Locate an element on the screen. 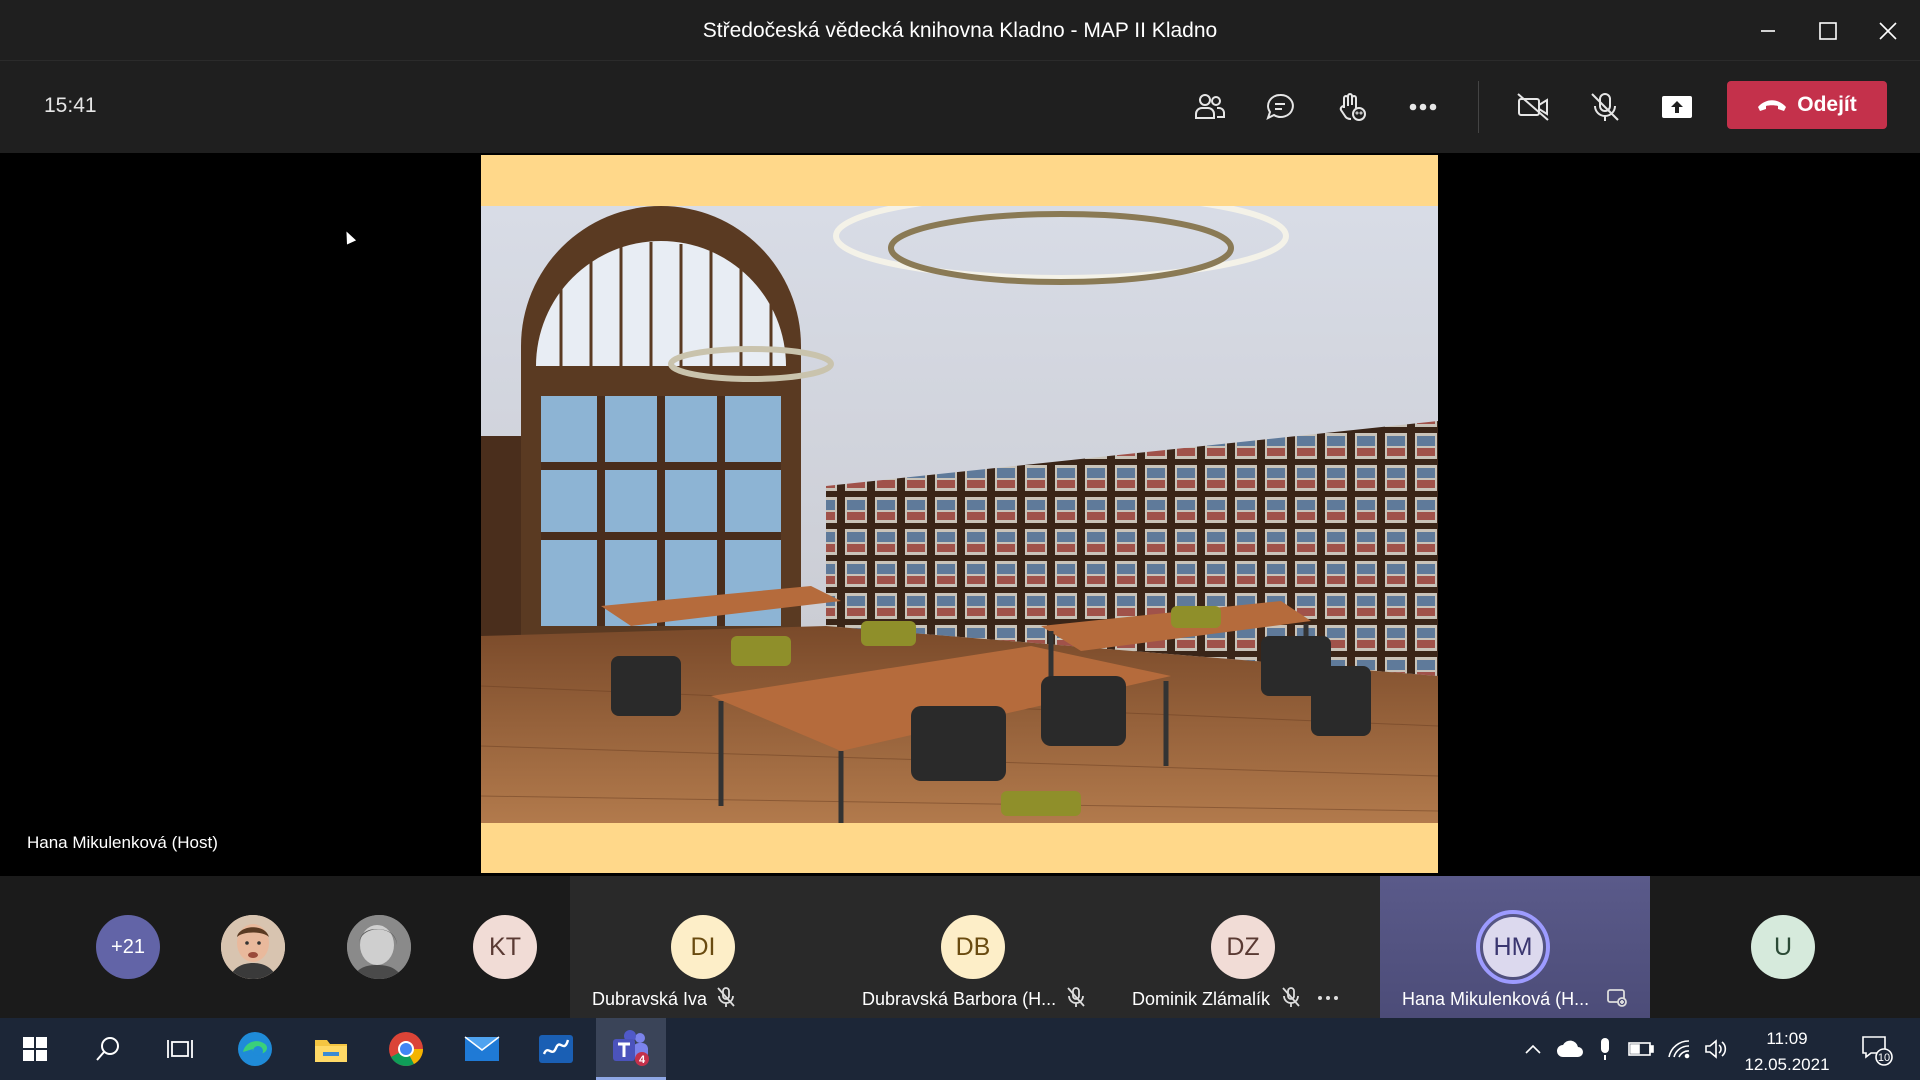 The image size is (1920, 1080). task-view-button is located at coordinates (180, 1049).